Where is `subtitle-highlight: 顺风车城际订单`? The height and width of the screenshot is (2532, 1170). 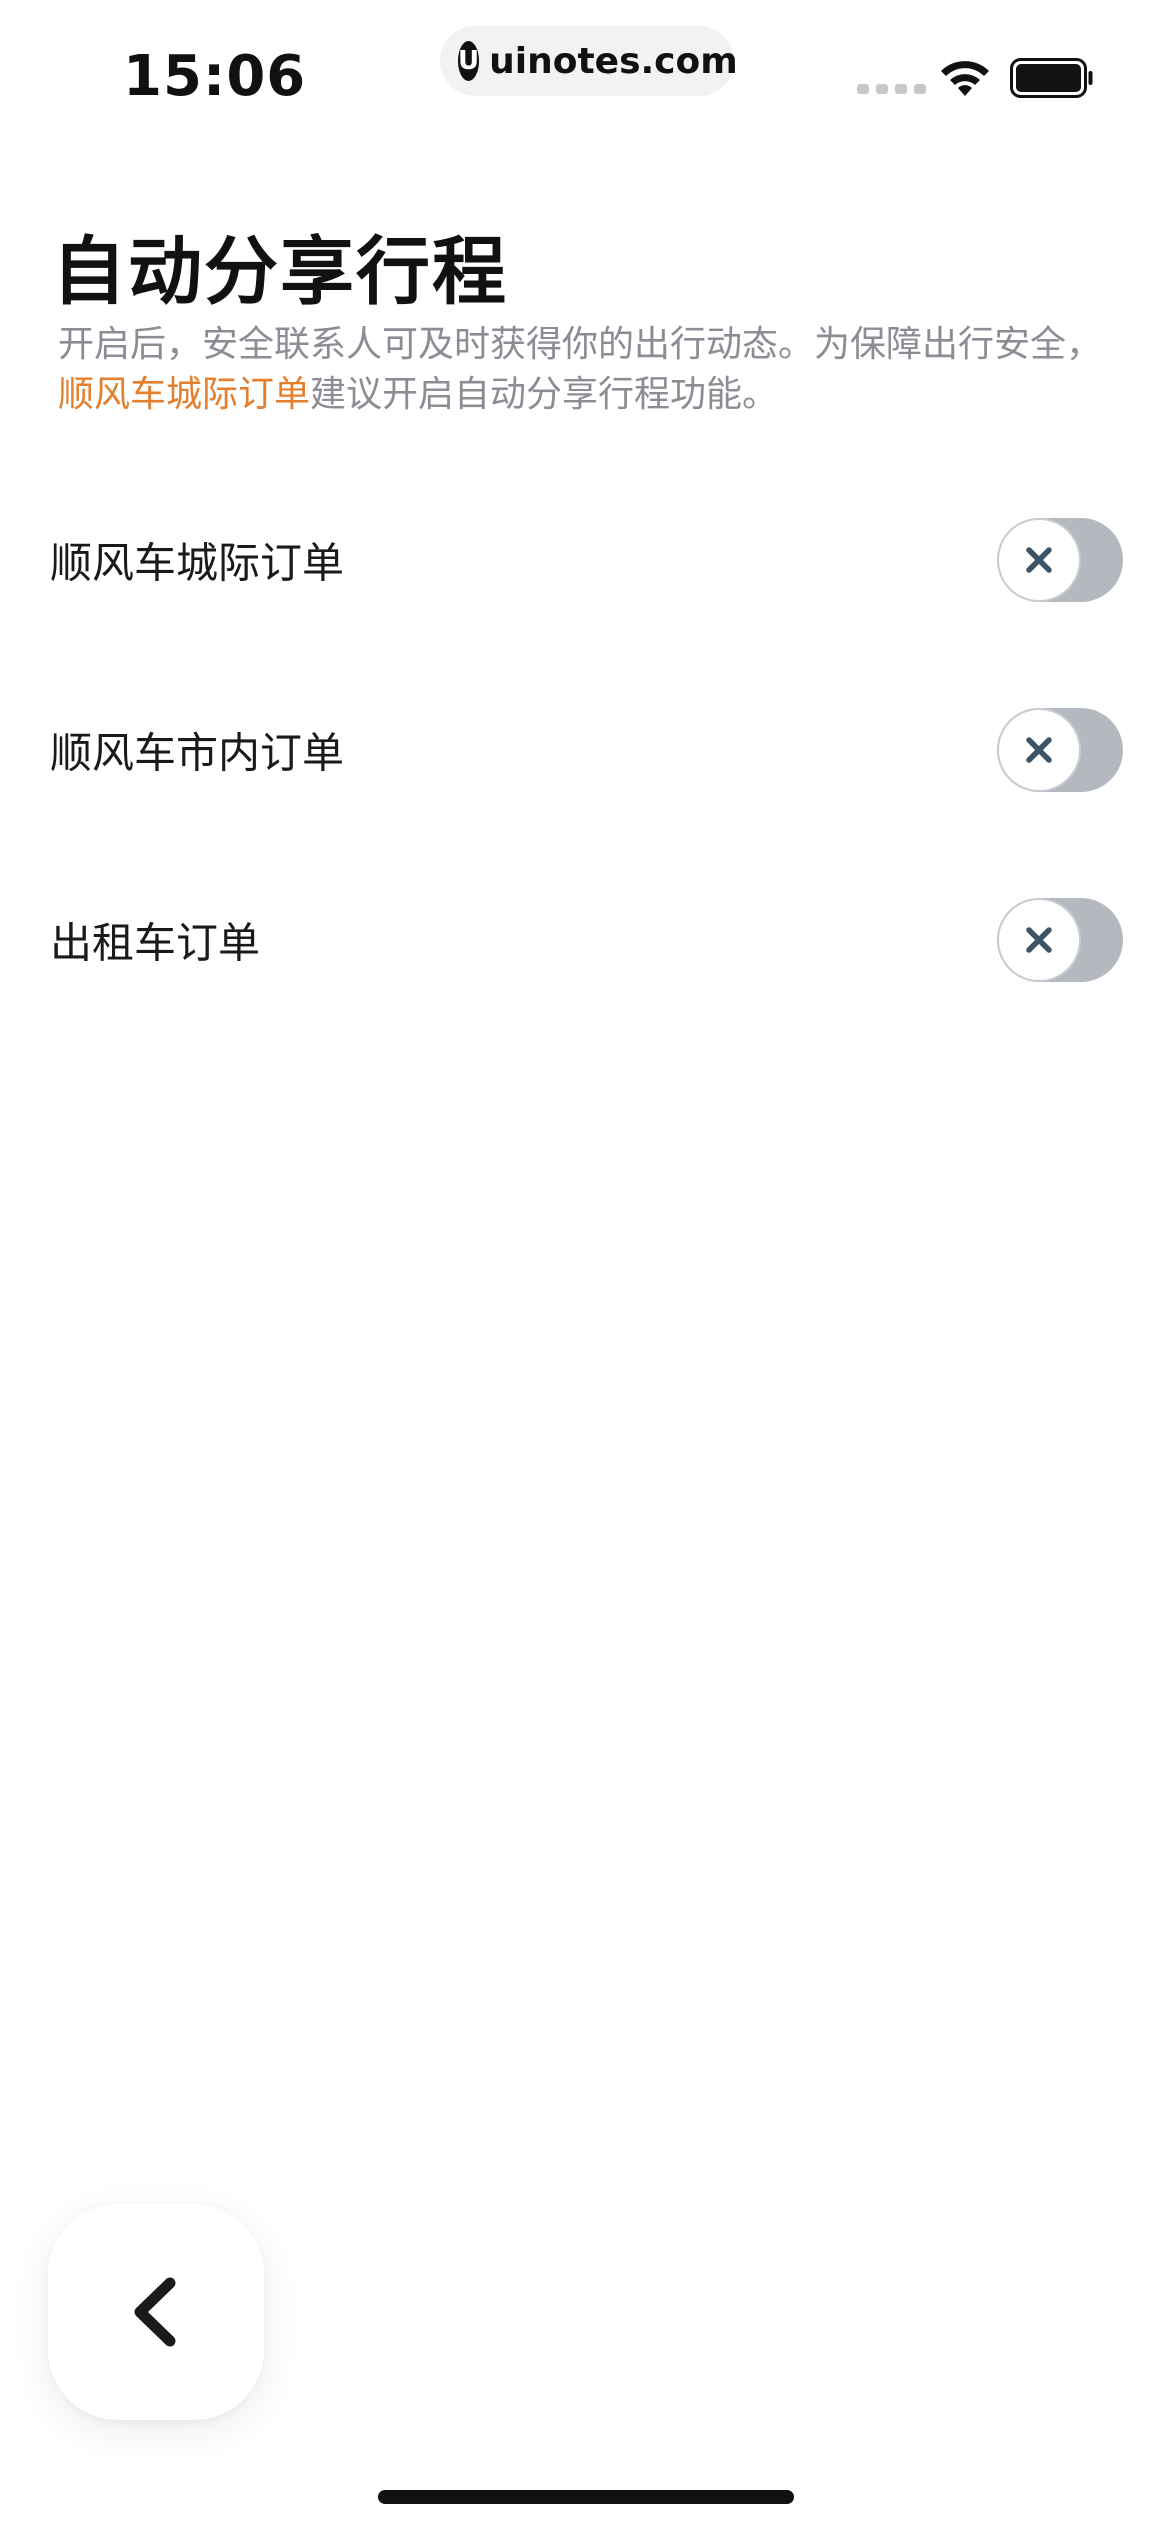 subtitle-highlight: 顺风车城际订单 is located at coordinates (184, 394).